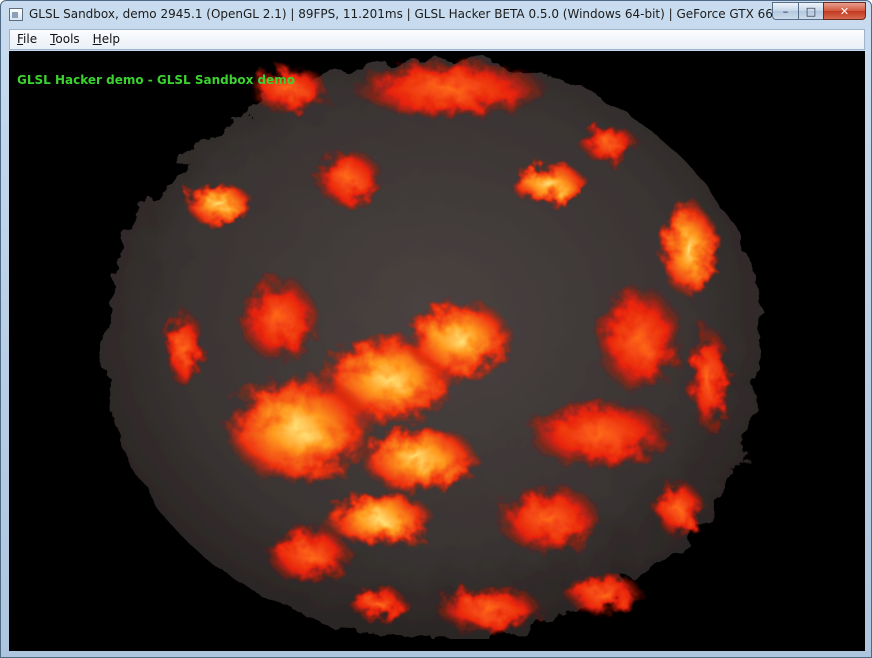  What do you see at coordinates (437, 39) in the screenshot?
I see `menu-bar: File Tools Help` at bounding box center [437, 39].